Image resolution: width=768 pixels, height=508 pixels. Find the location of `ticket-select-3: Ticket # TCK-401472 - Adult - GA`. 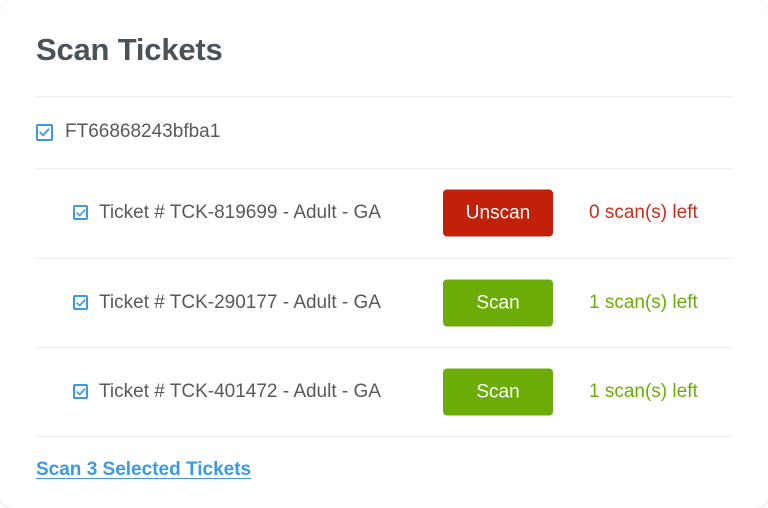

ticket-select-3: Ticket # TCK-401472 - Adult - GA is located at coordinates (227, 392).